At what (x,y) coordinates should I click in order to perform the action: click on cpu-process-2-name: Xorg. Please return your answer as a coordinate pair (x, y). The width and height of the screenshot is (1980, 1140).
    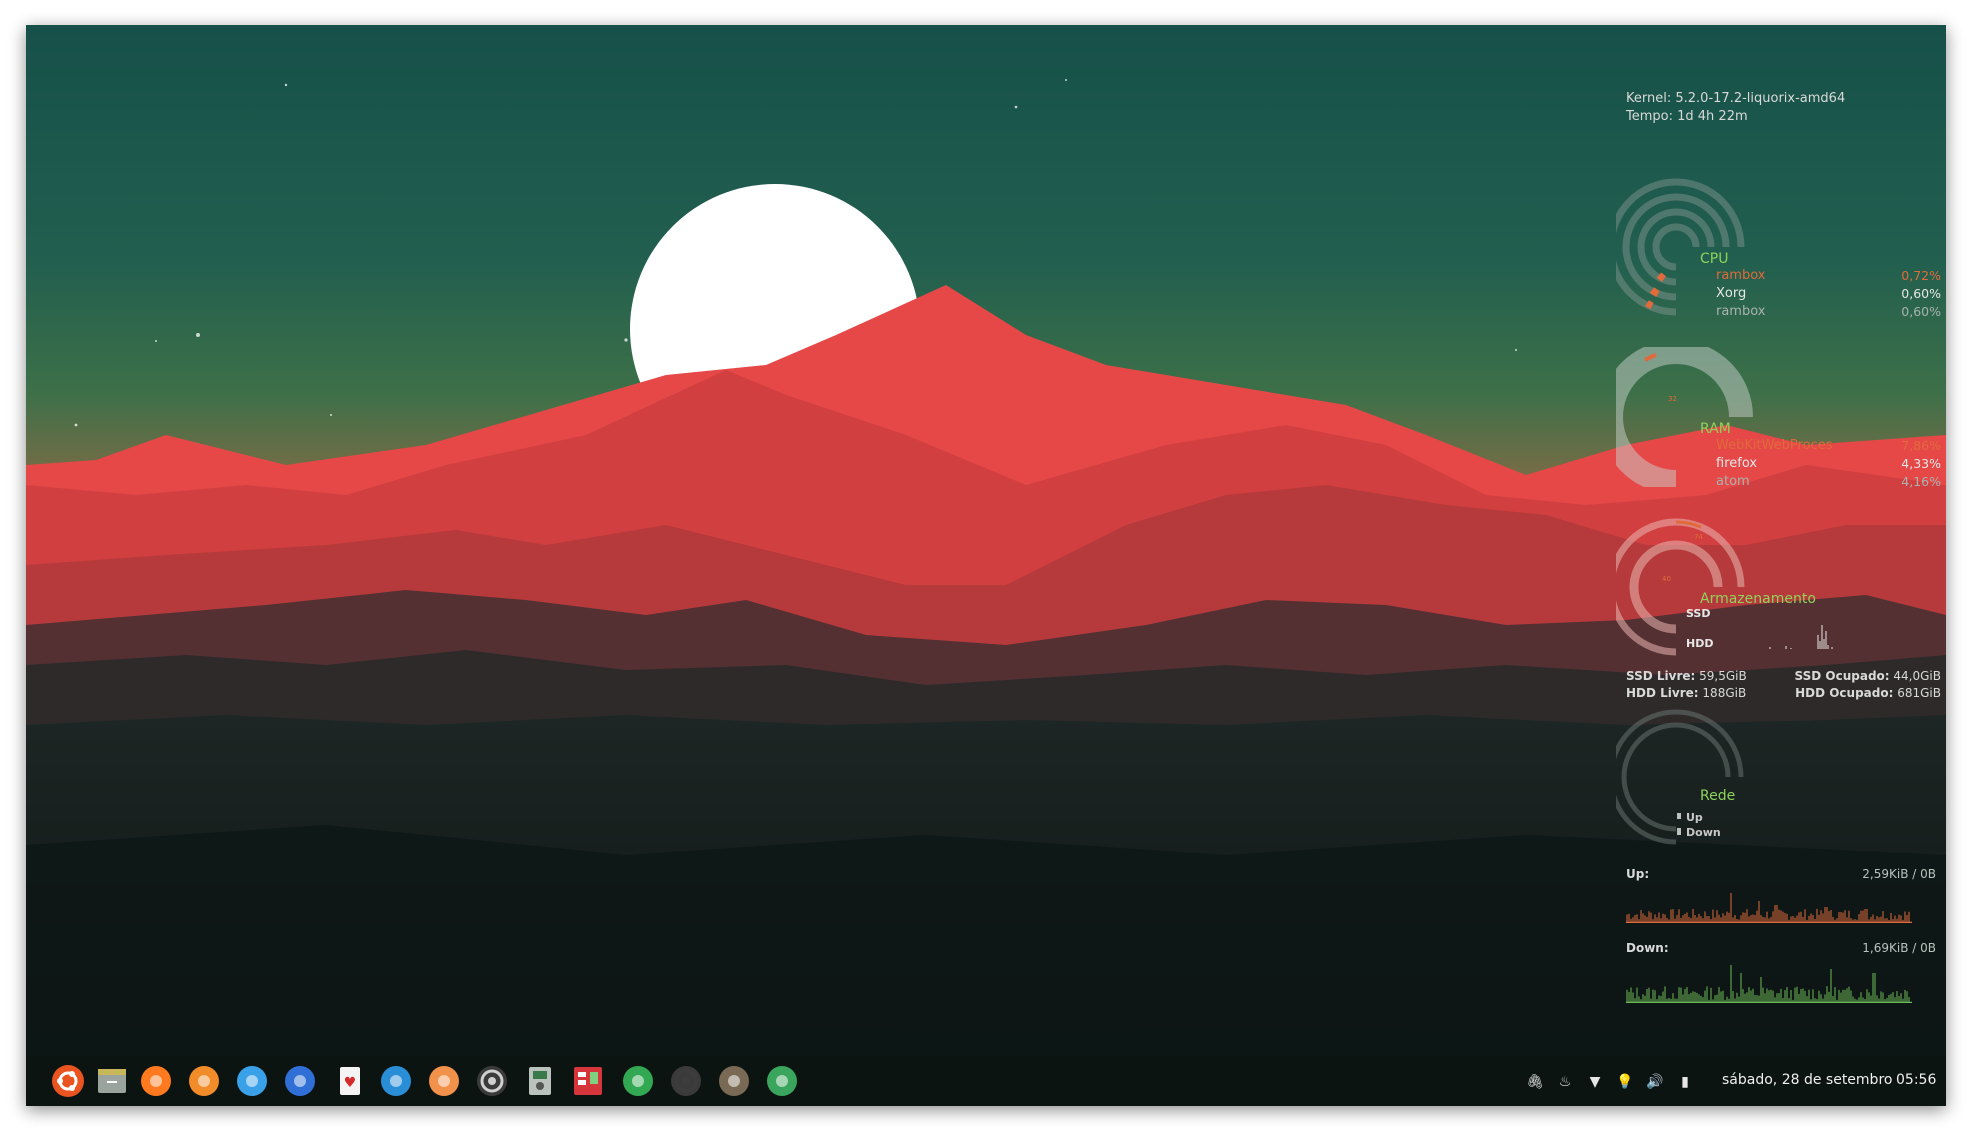
    Looking at the image, I should click on (1731, 293).